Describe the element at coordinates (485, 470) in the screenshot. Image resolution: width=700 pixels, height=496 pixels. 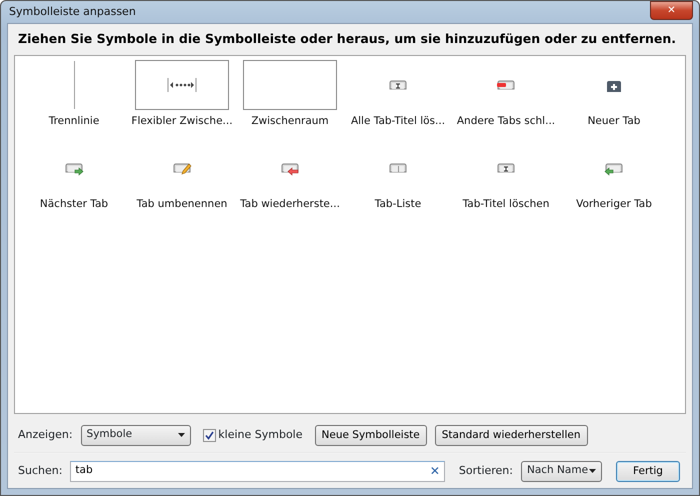
I see `sort-label: Sortieren:` at that location.